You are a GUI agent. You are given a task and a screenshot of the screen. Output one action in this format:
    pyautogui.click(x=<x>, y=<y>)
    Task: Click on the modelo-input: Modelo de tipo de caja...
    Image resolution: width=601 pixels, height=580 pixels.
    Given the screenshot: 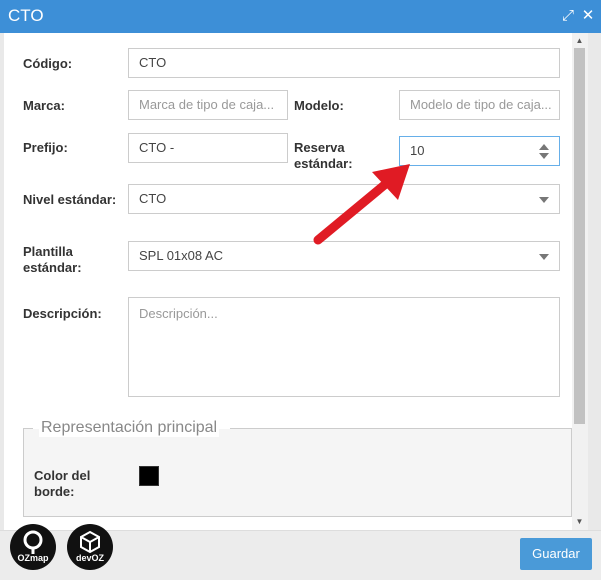 What is the action you would take?
    pyautogui.click(x=479, y=105)
    